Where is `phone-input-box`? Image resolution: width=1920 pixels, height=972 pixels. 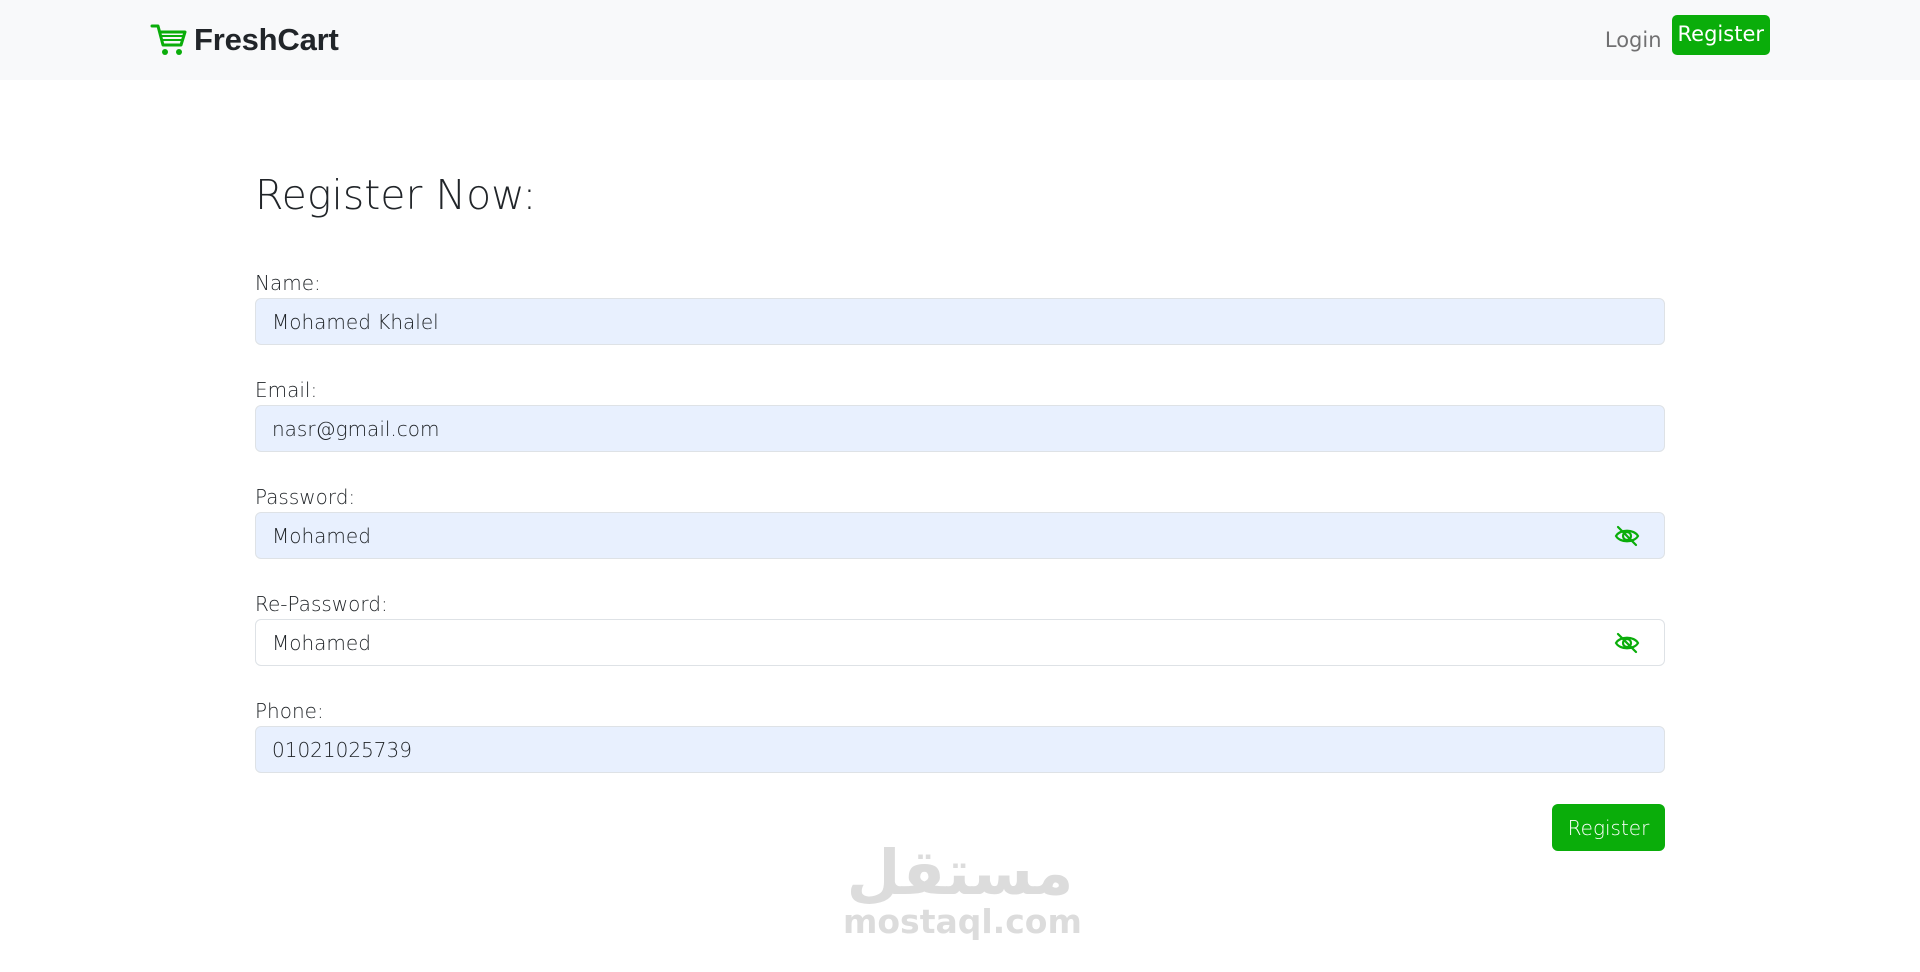
phone-input-box is located at coordinates (960, 749).